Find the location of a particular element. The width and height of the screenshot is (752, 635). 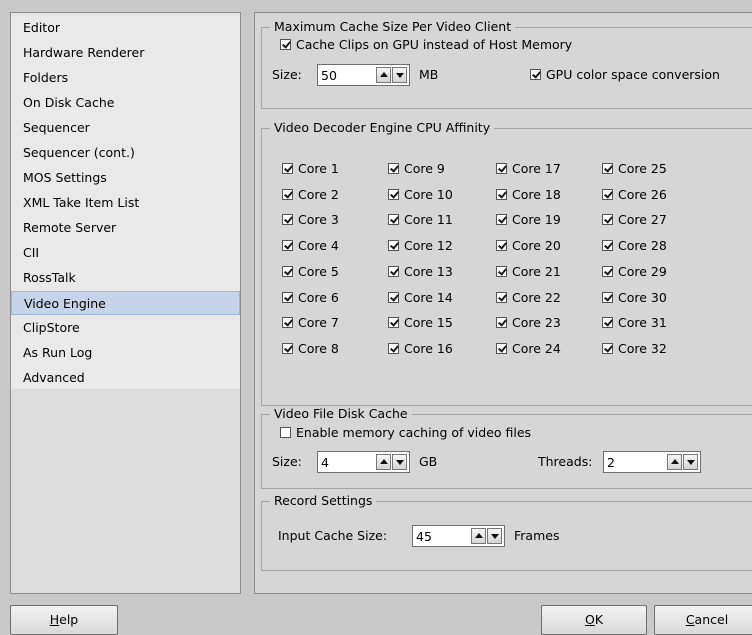

input-cache-size-down-button is located at coordinates (494, 536).